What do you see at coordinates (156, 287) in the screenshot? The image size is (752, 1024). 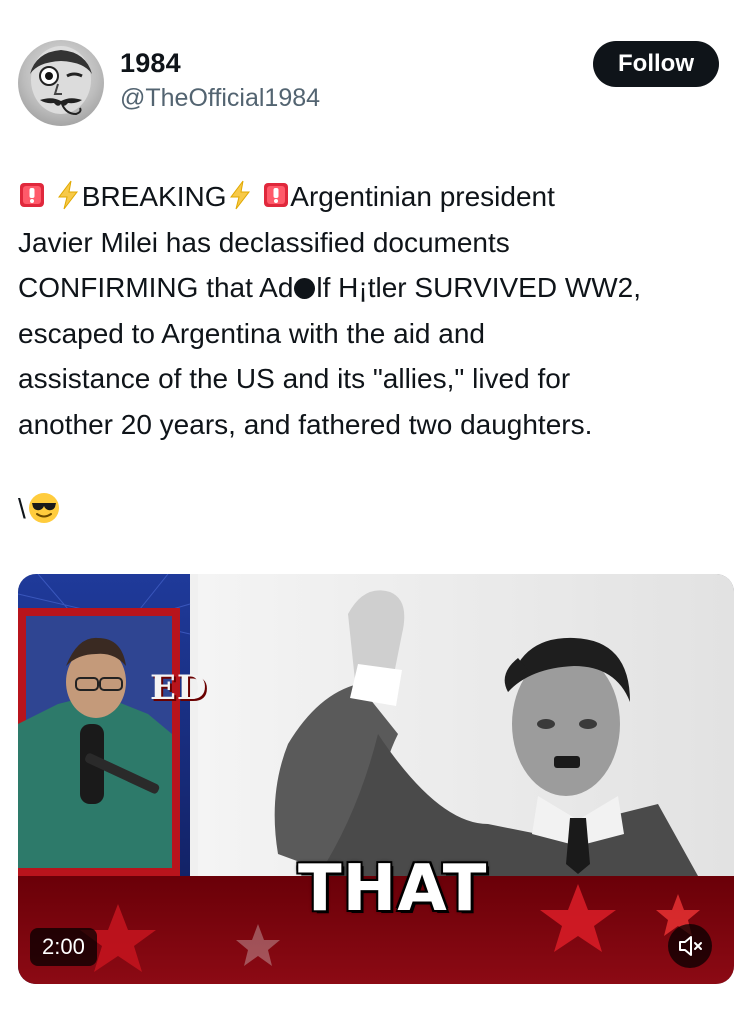 I see `tweet-line-3-a: CONFIRMING that Ad` at bounding box center [156, 287].